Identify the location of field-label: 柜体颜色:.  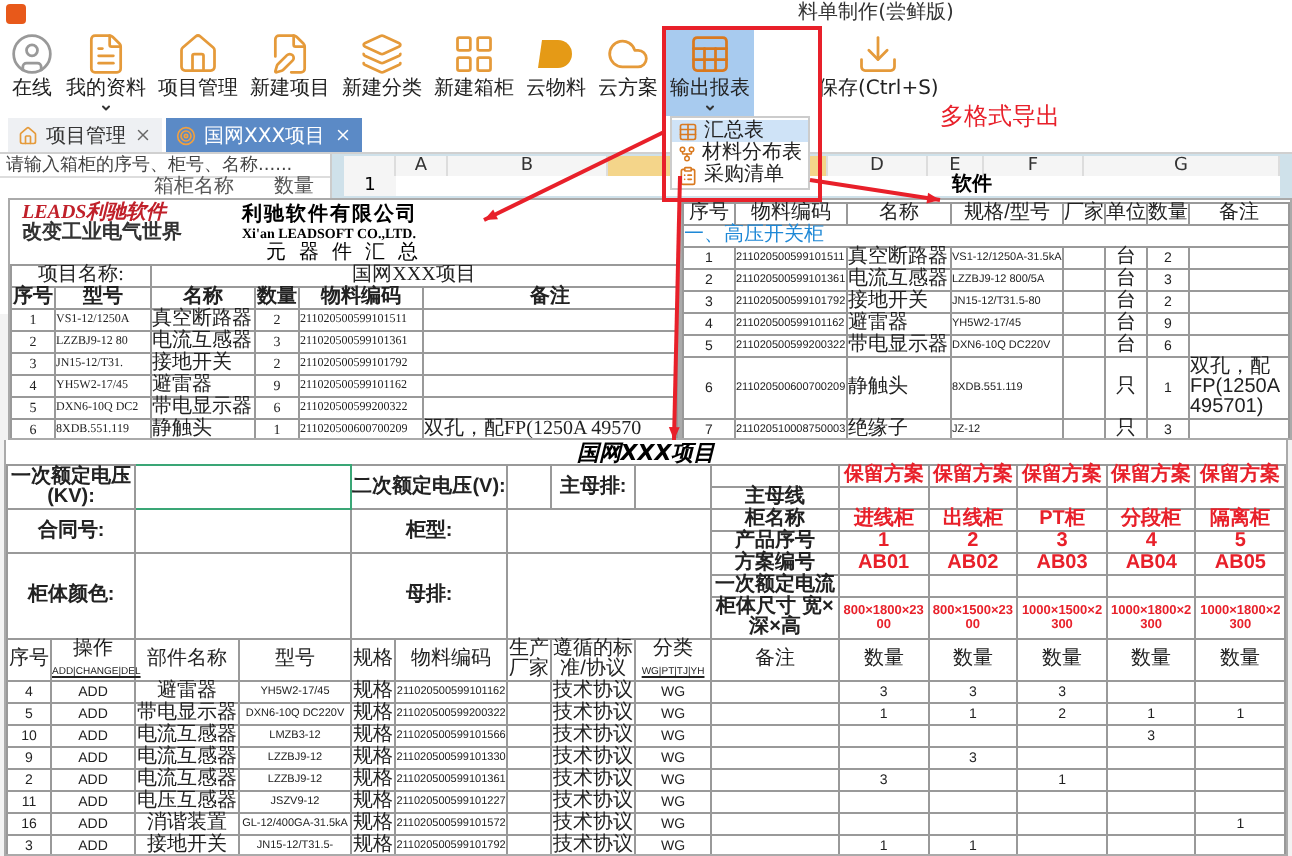
(71, 596).